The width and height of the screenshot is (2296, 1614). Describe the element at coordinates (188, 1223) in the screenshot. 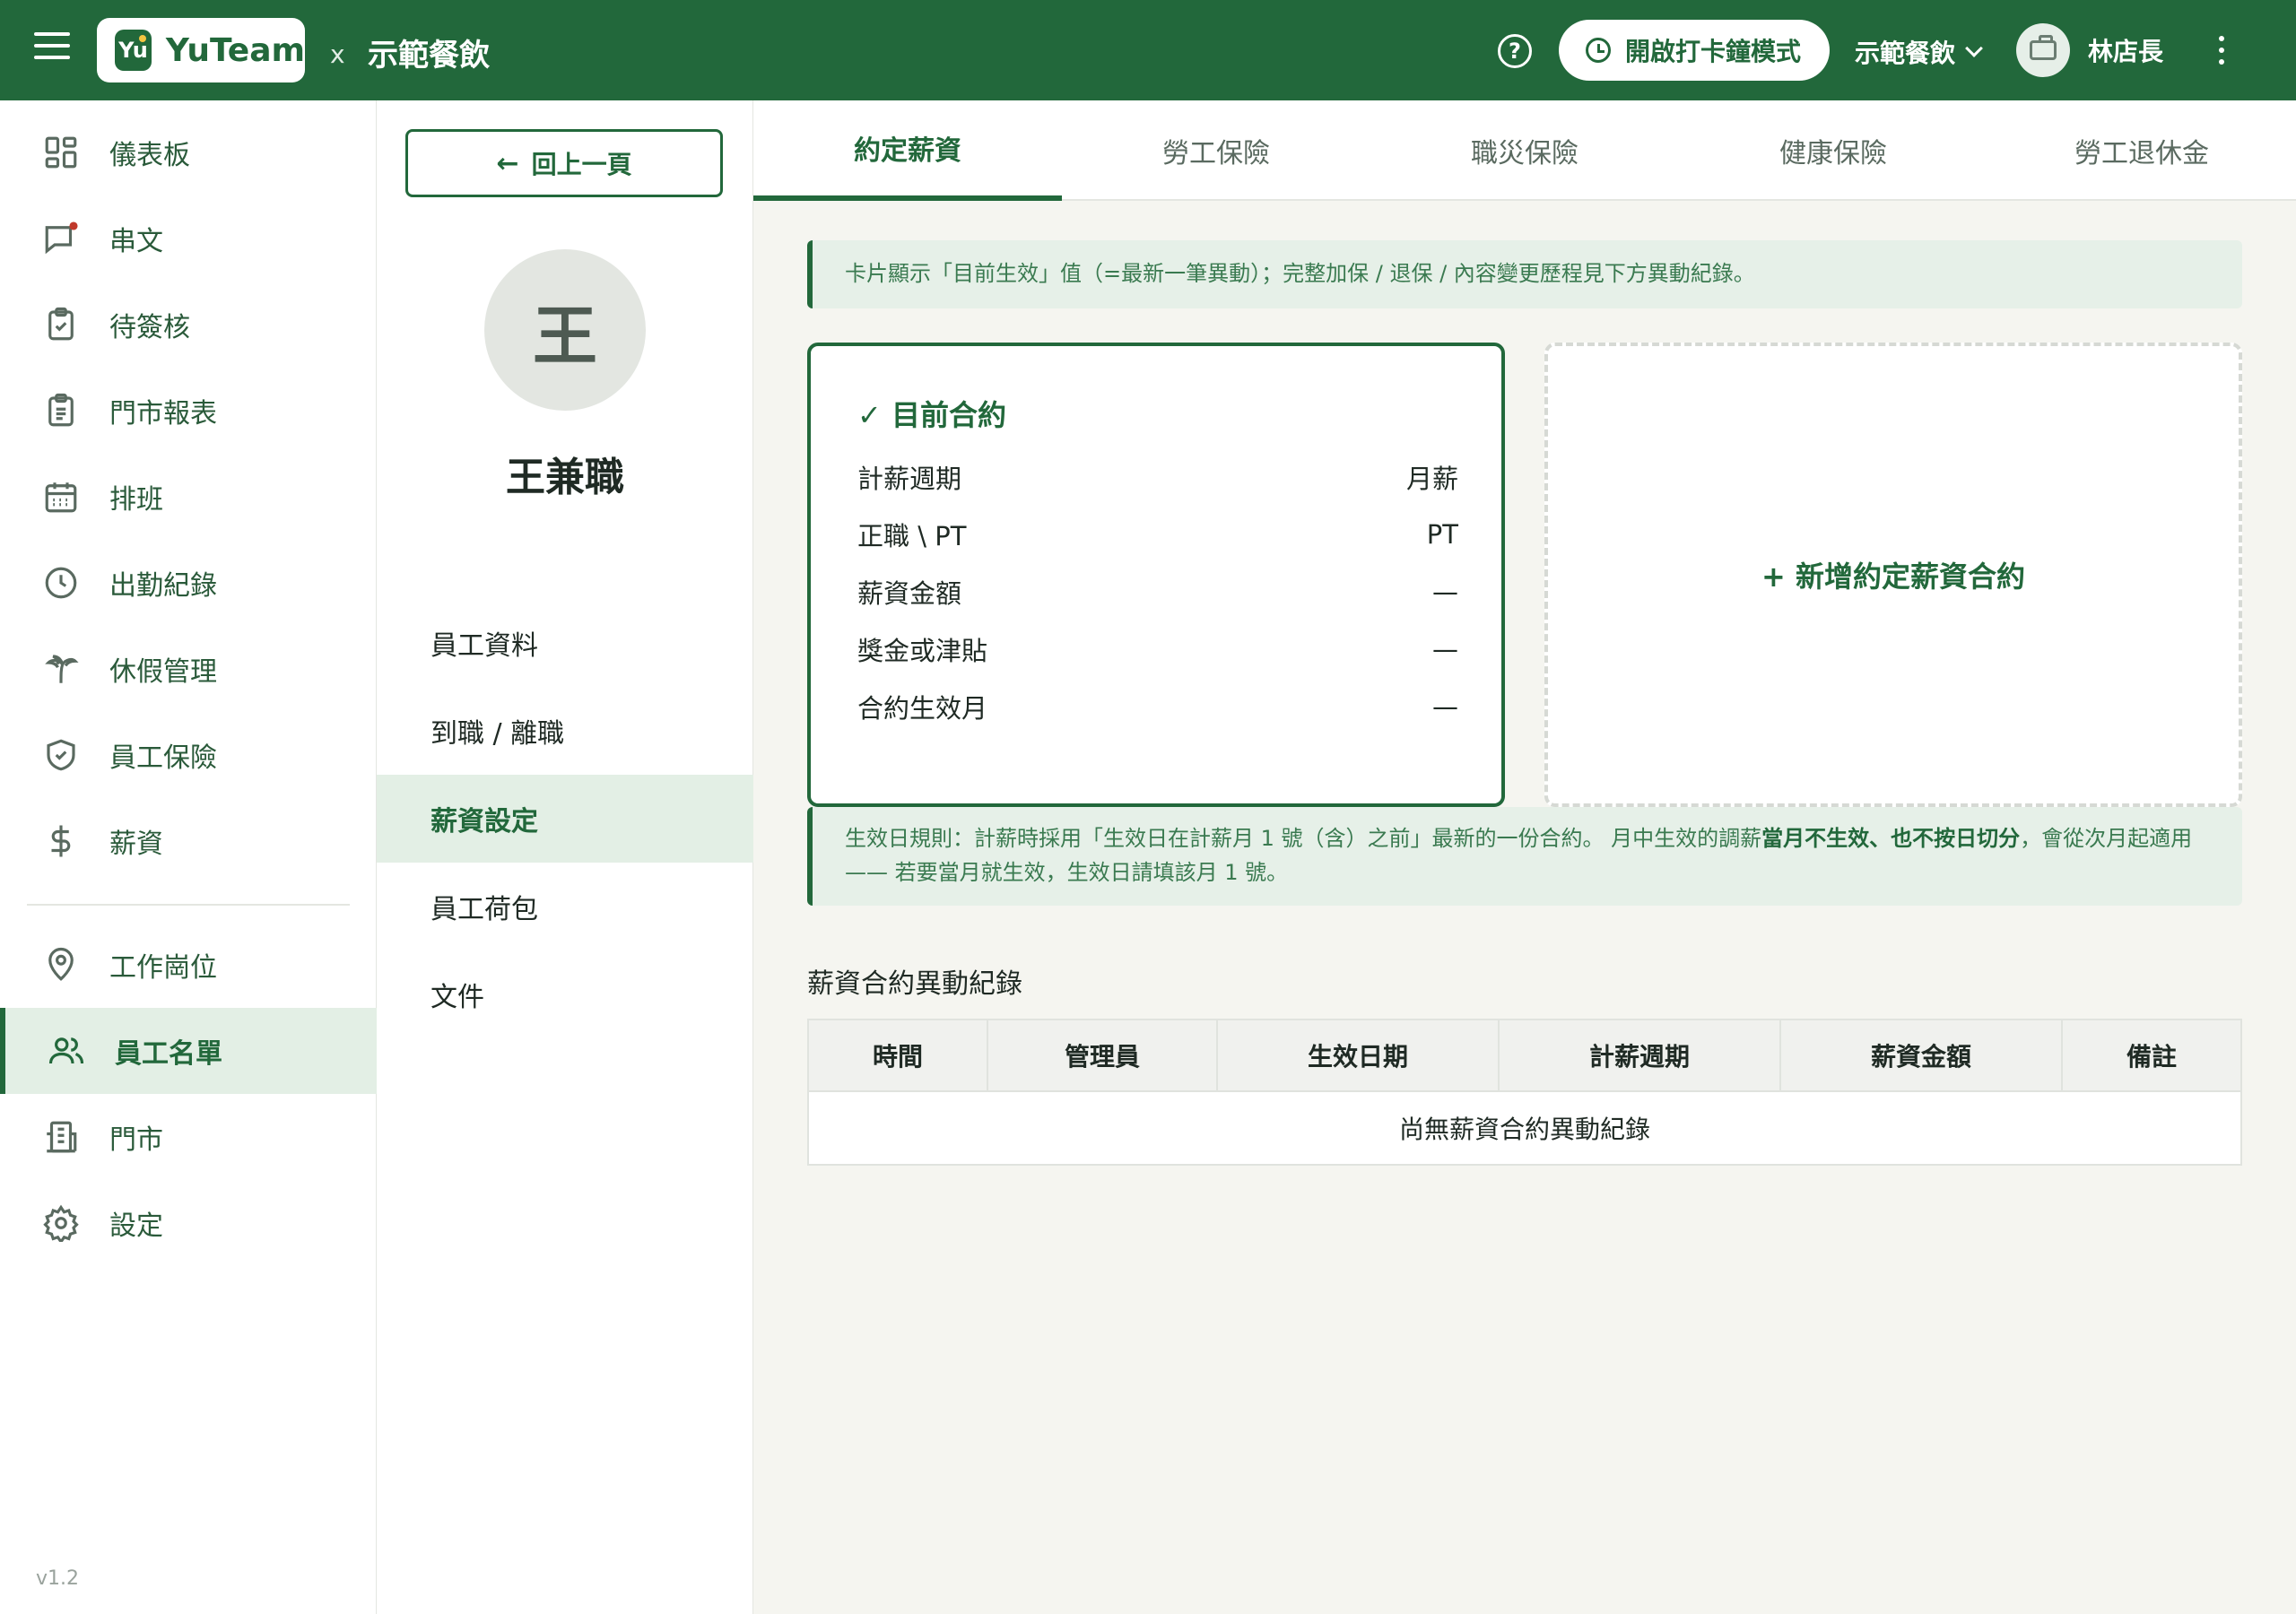

I see `sidebar-item-settings: 設定` at that location.